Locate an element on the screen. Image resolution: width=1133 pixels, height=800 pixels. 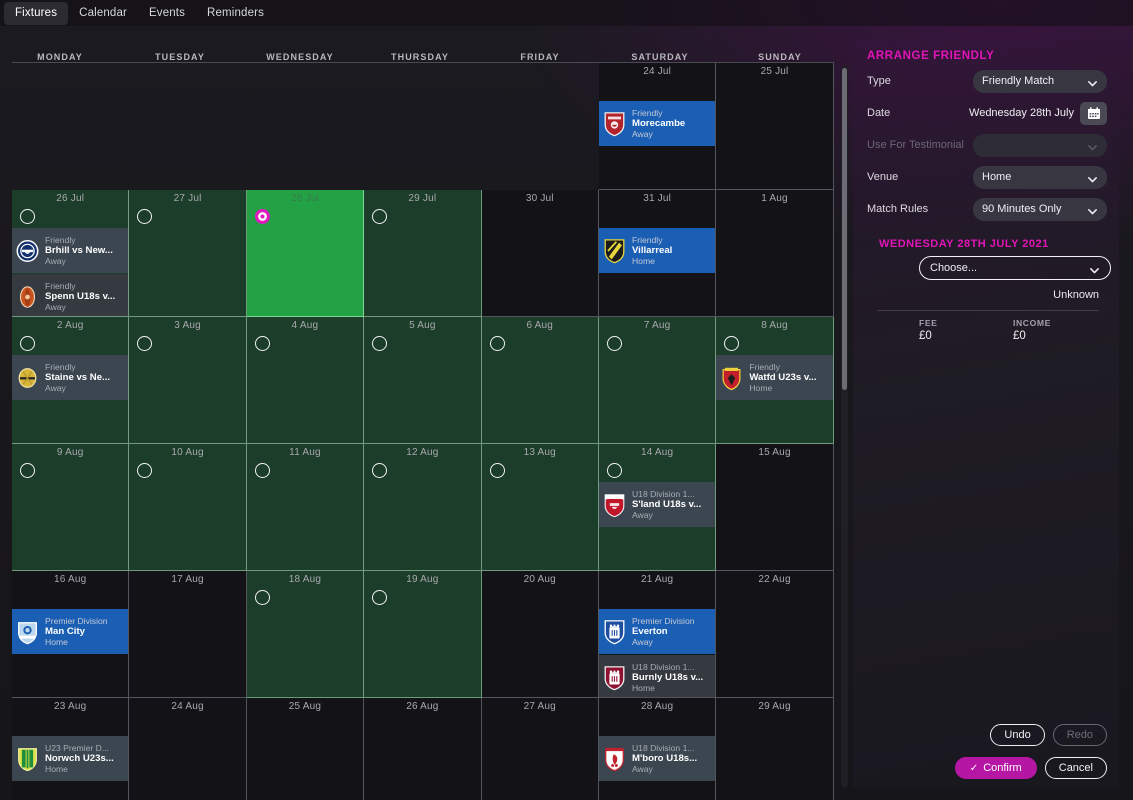
calendar-day-cell: 31 Jul Friendly Villarreal Home is located at coordinates (657, 253).